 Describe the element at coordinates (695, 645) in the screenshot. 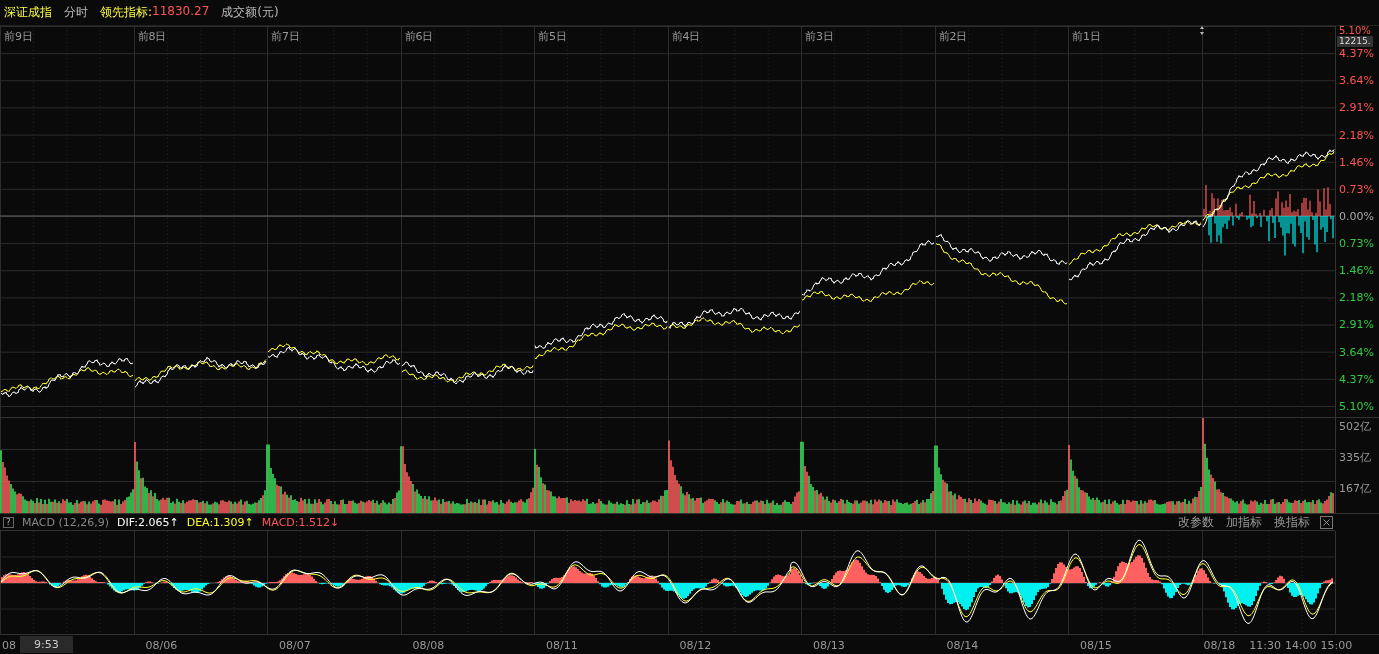

I see `date-label: 08/12` at that location.